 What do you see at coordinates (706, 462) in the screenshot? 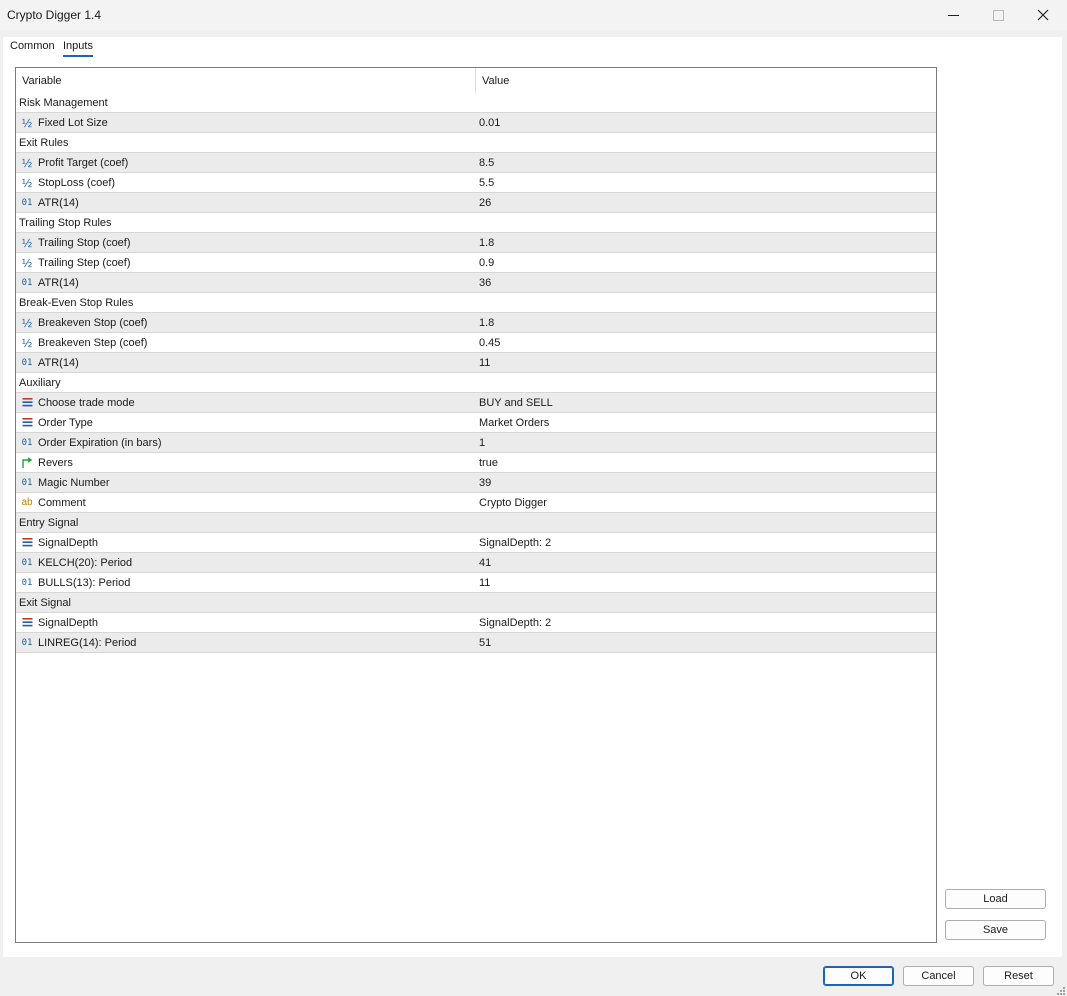
I see `value-cell: true` at bounding box center [706, 462].